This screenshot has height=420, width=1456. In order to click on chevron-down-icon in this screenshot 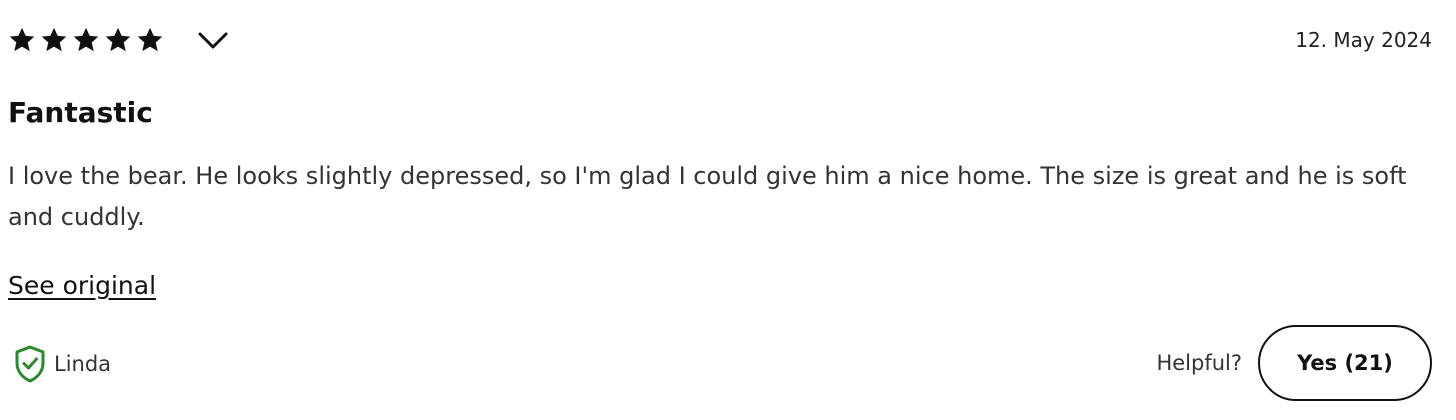, I will do `click(213, 40)`.